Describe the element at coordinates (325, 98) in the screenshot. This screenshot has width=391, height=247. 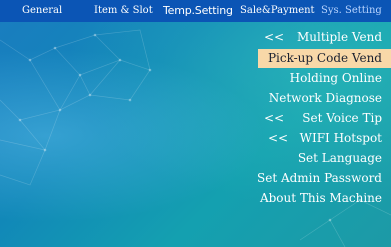
I see `menu-item-network-diagnose: Network Diagnose` at that location.